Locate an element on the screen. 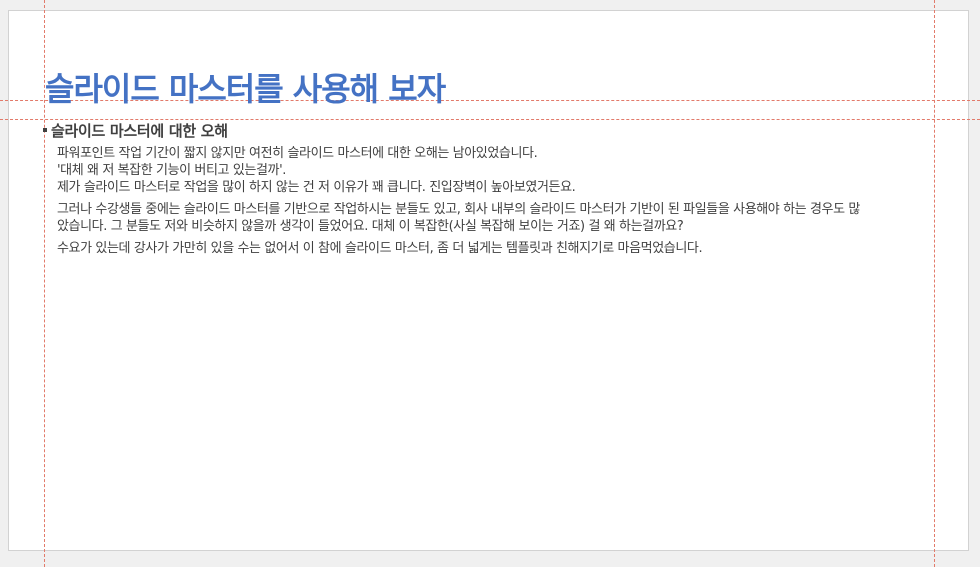  bullet-icon is located at coordinates (45, 129).